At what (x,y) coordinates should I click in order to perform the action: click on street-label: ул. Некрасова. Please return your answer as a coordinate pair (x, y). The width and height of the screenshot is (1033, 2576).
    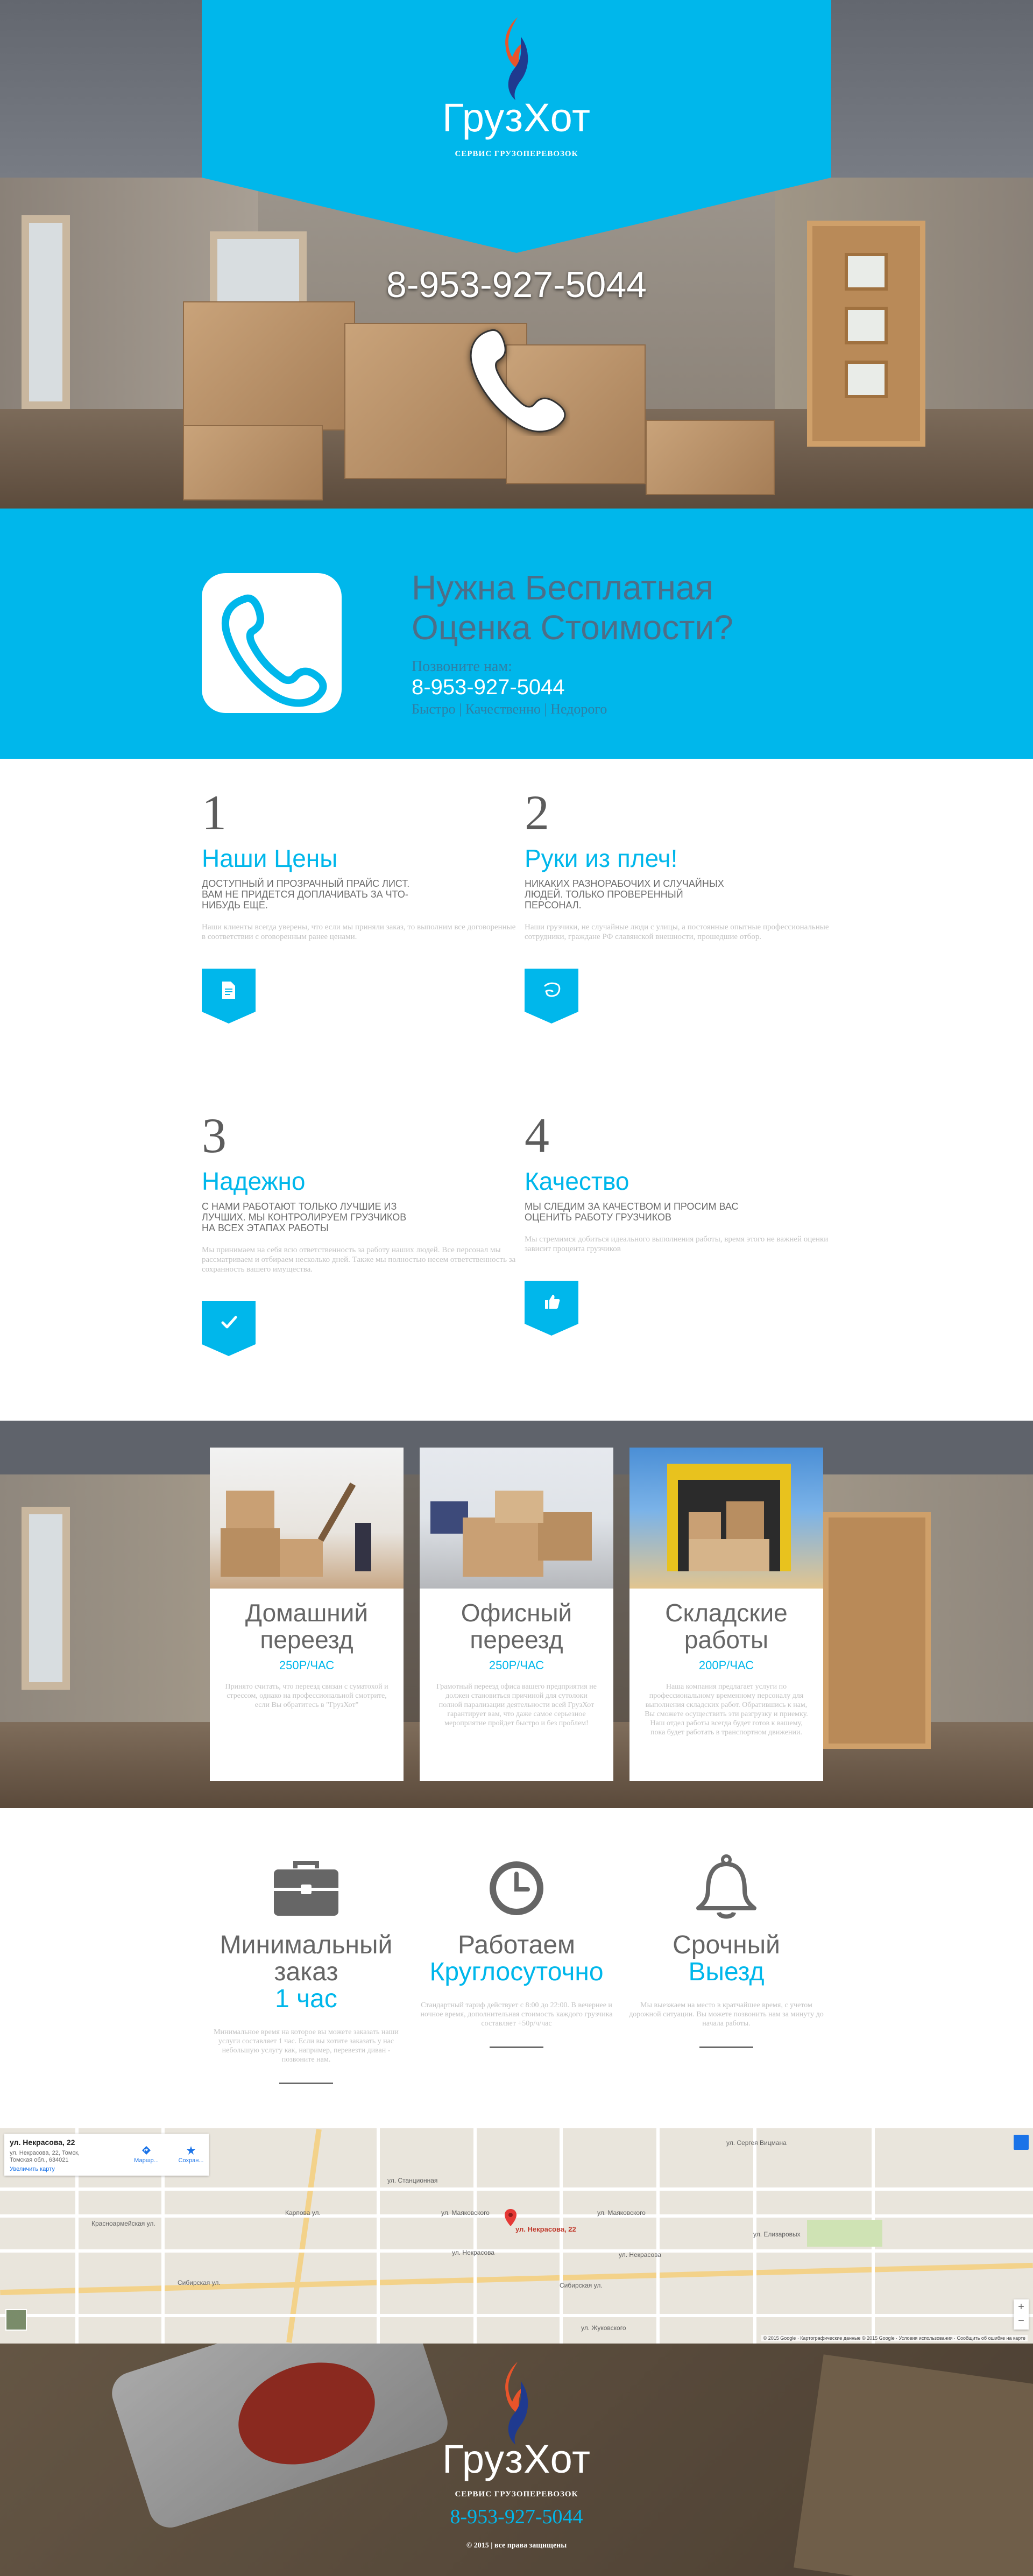
    Looking at the image, I should click on (473, 2252).